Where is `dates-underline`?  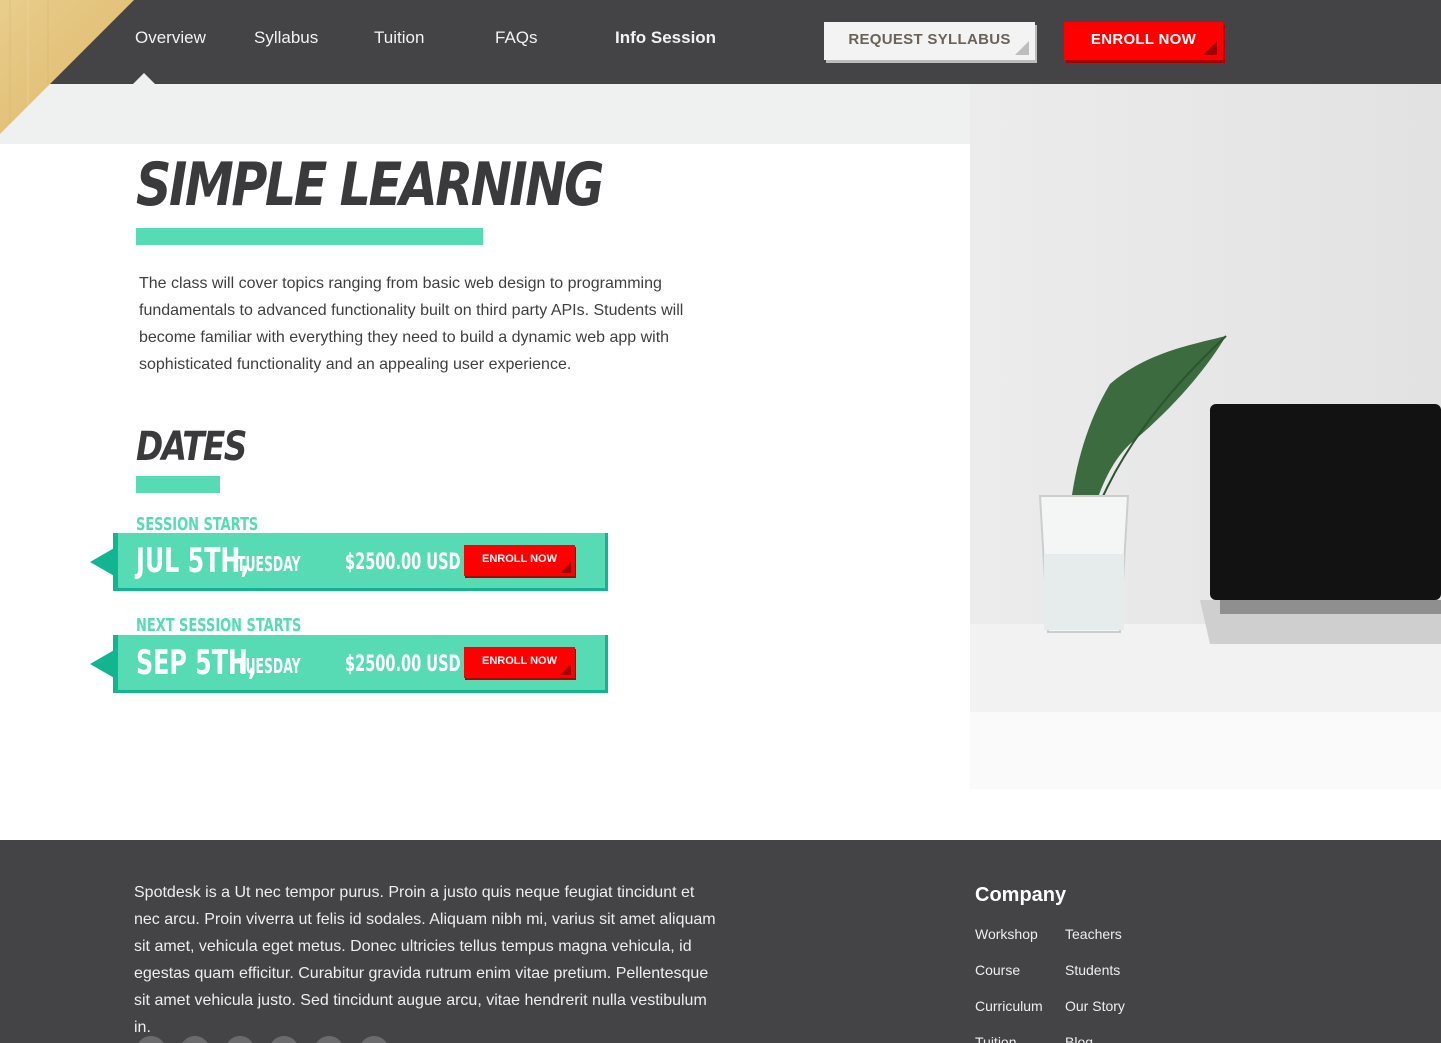 dates-underline is located at coordinates (178, 484).